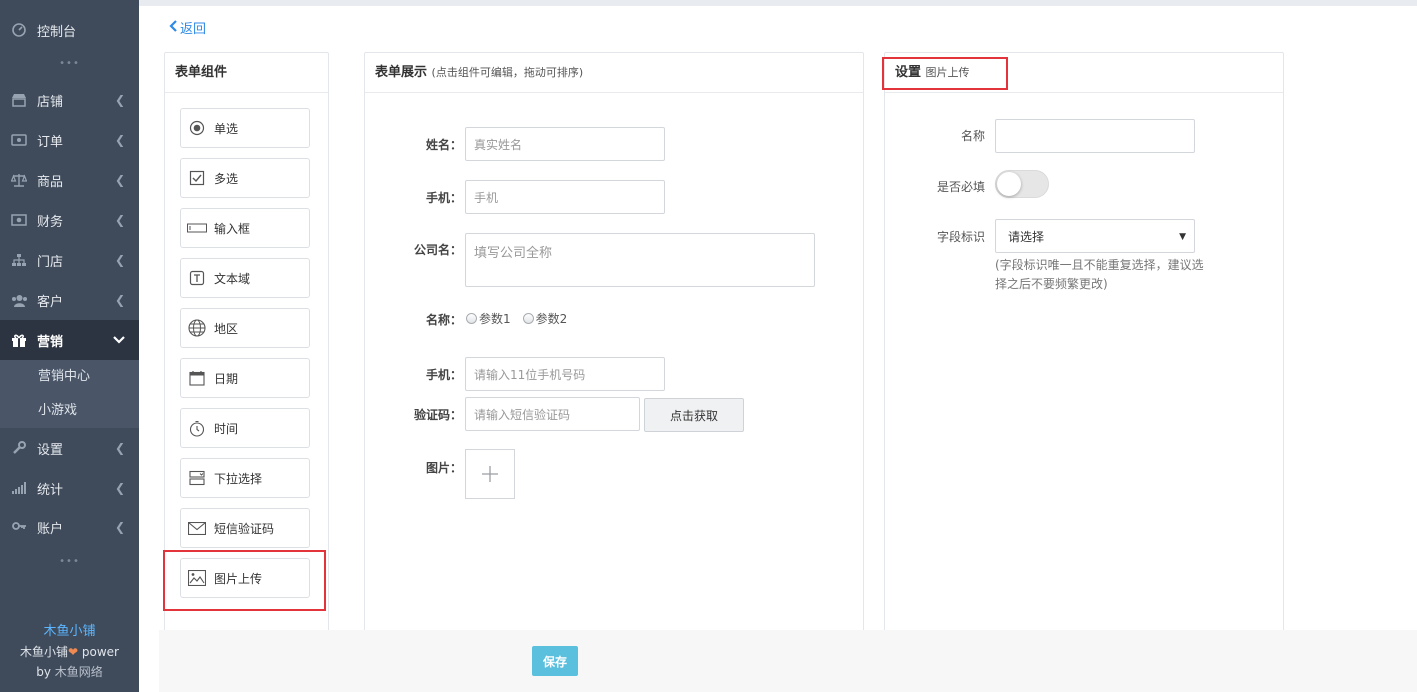 Image resolution: width=1417 pixels, height=692 pixels. I want to click on component-image-upload: 图片上传, so click(245, 578).